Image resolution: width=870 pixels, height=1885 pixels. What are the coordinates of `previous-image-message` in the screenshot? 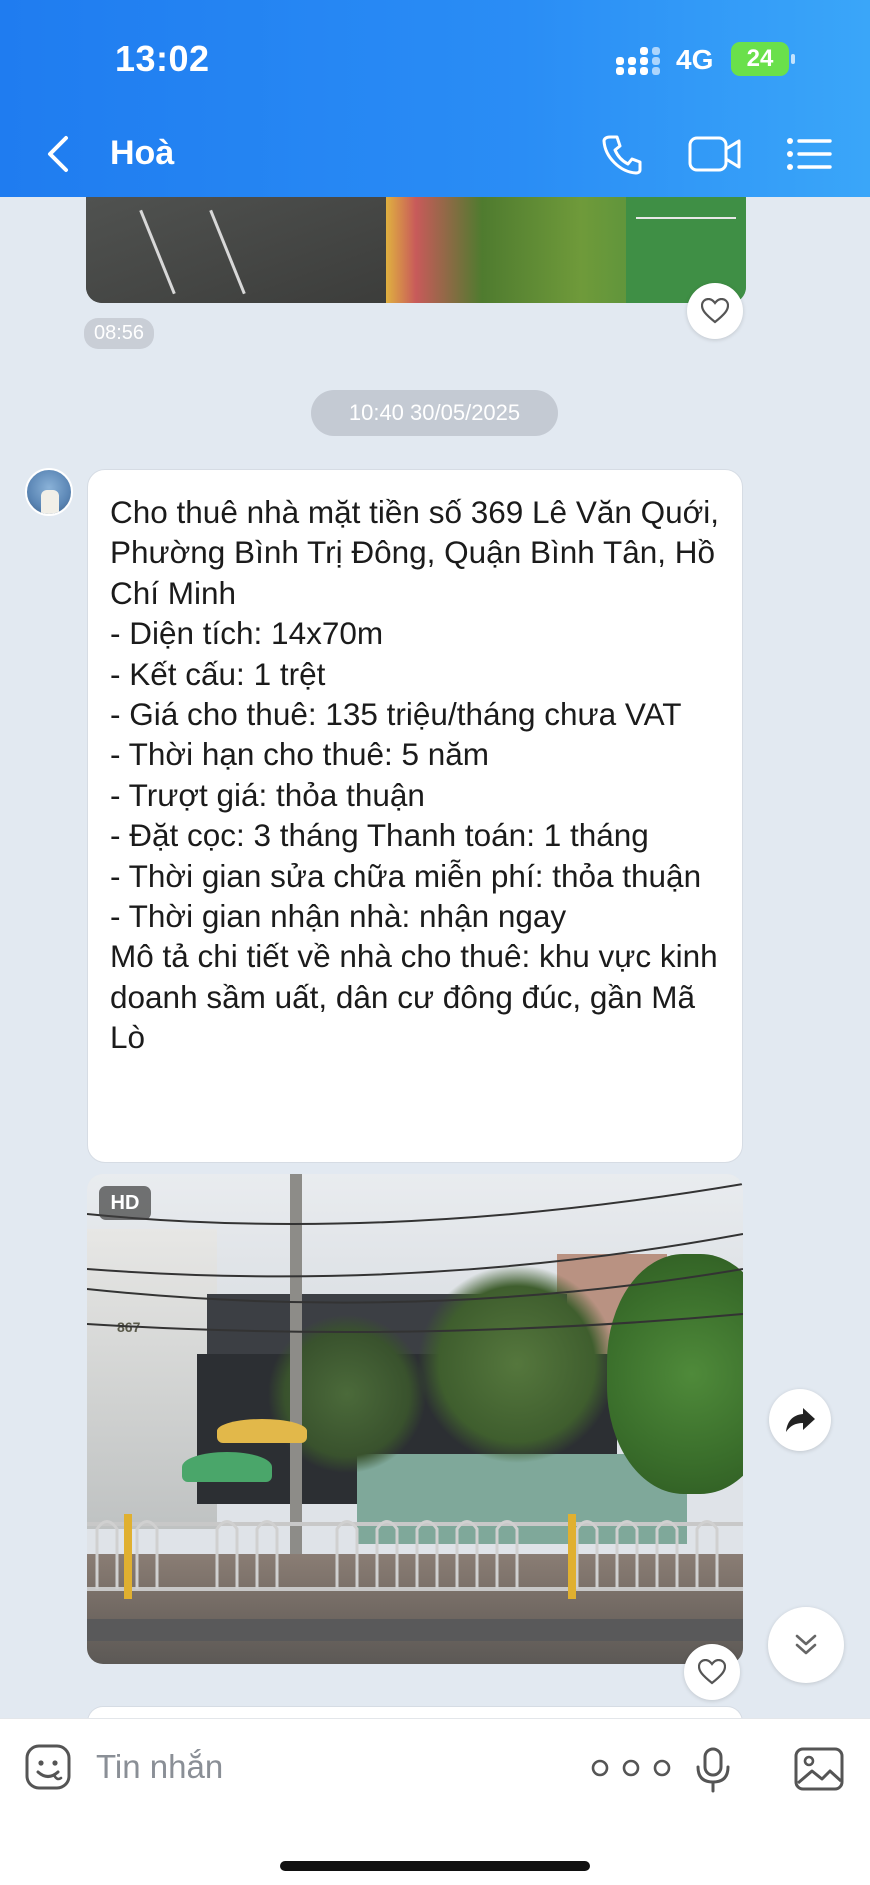 It's located at (416, 250).